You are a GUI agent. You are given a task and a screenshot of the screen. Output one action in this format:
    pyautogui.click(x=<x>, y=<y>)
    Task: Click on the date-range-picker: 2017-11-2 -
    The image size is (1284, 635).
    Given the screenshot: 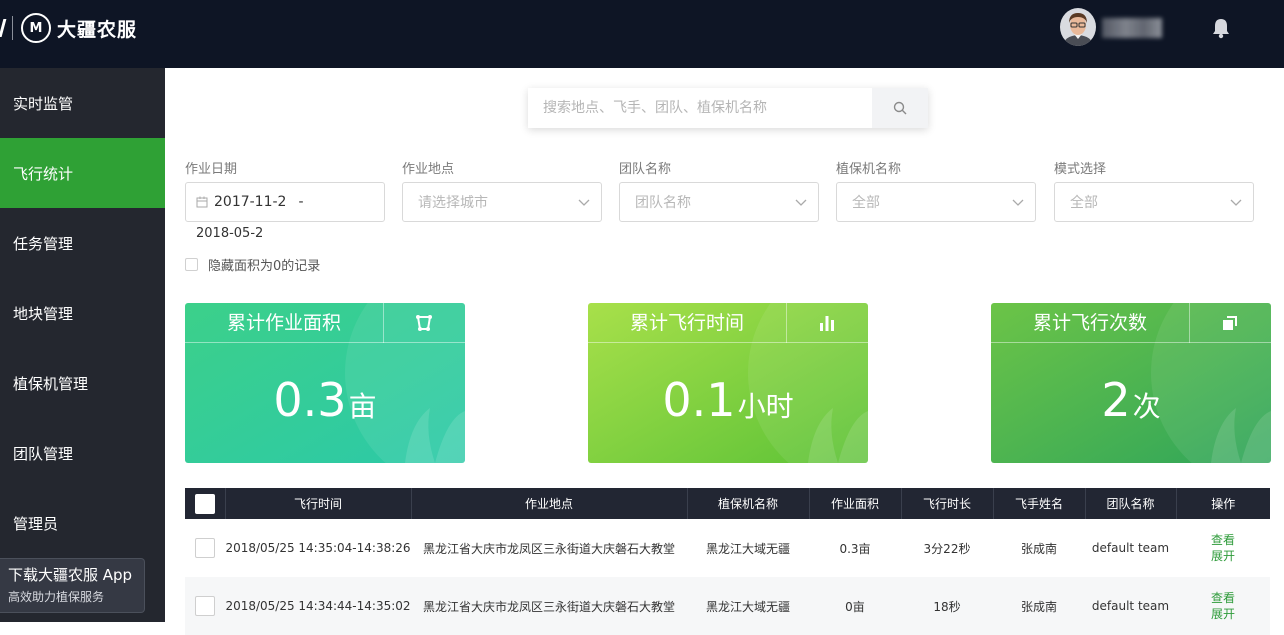 What is the action you would take?
    pyautogui.click(x=285, y=202)
    